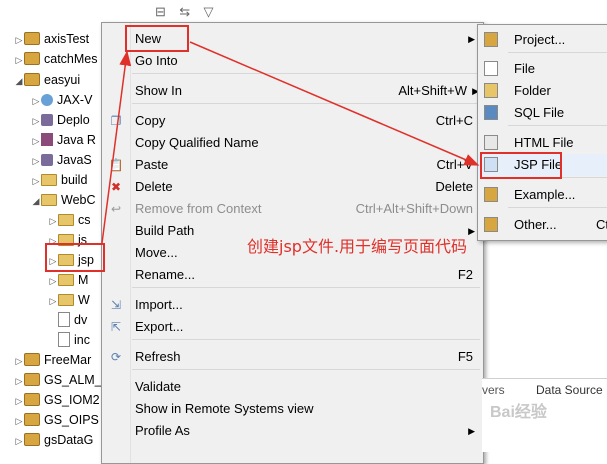 Image resolution: width=607 pixels, height=464 pixels. Describe the element at coordinates (292, 61) in the screenshot. I see `menu-item-go-into: Go Into` at that location.